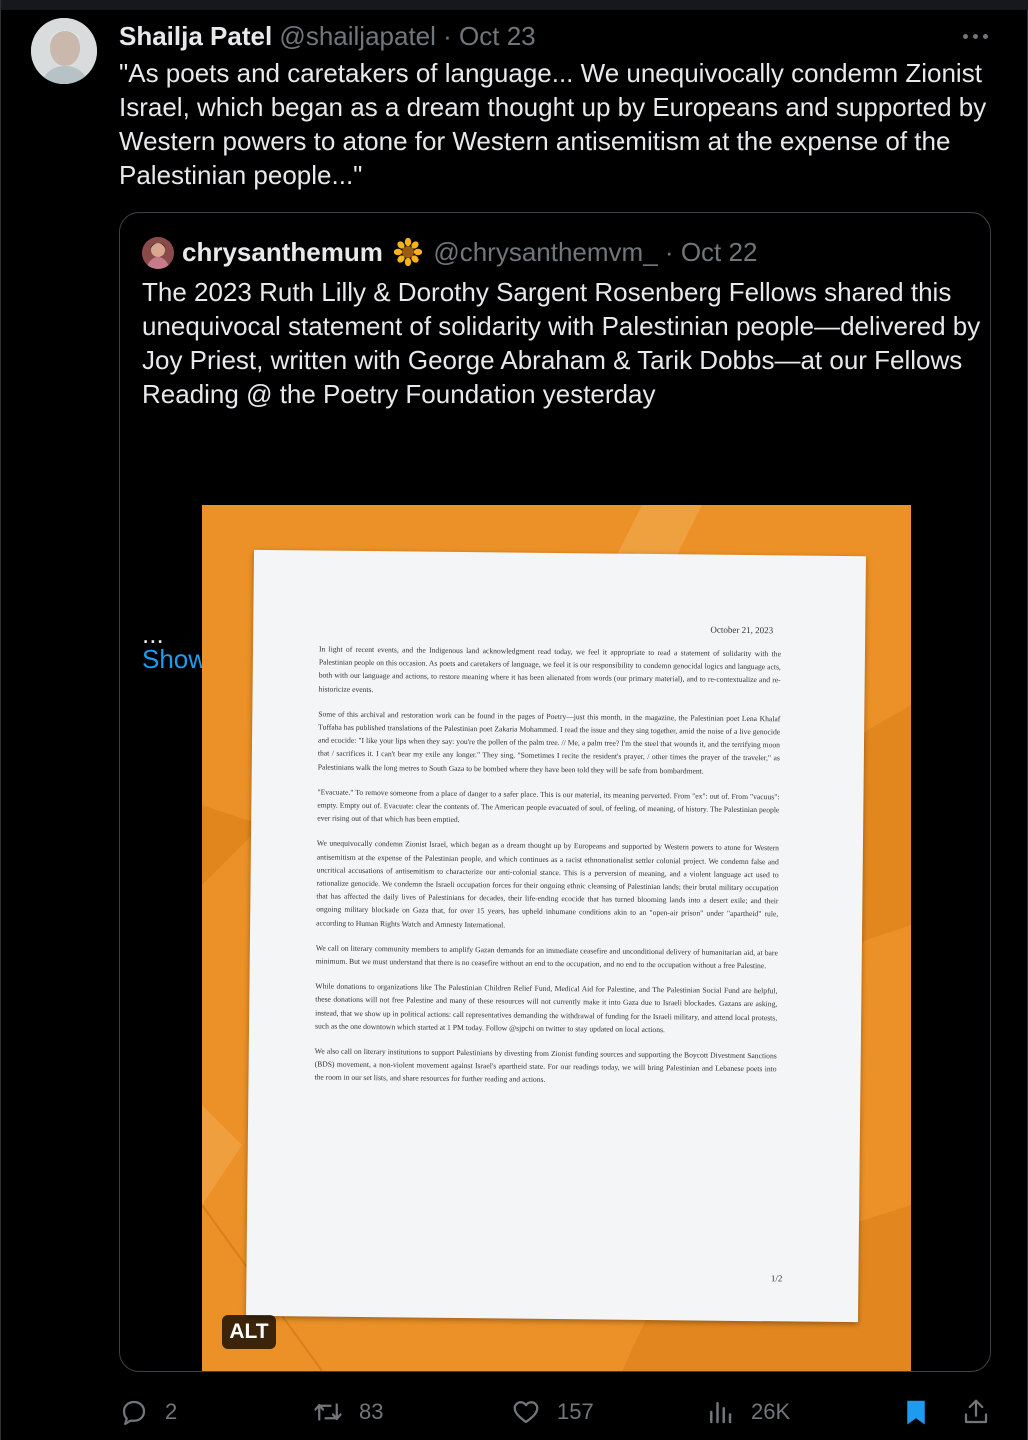  I want to click on bookmark-button, so click(916, 1412).